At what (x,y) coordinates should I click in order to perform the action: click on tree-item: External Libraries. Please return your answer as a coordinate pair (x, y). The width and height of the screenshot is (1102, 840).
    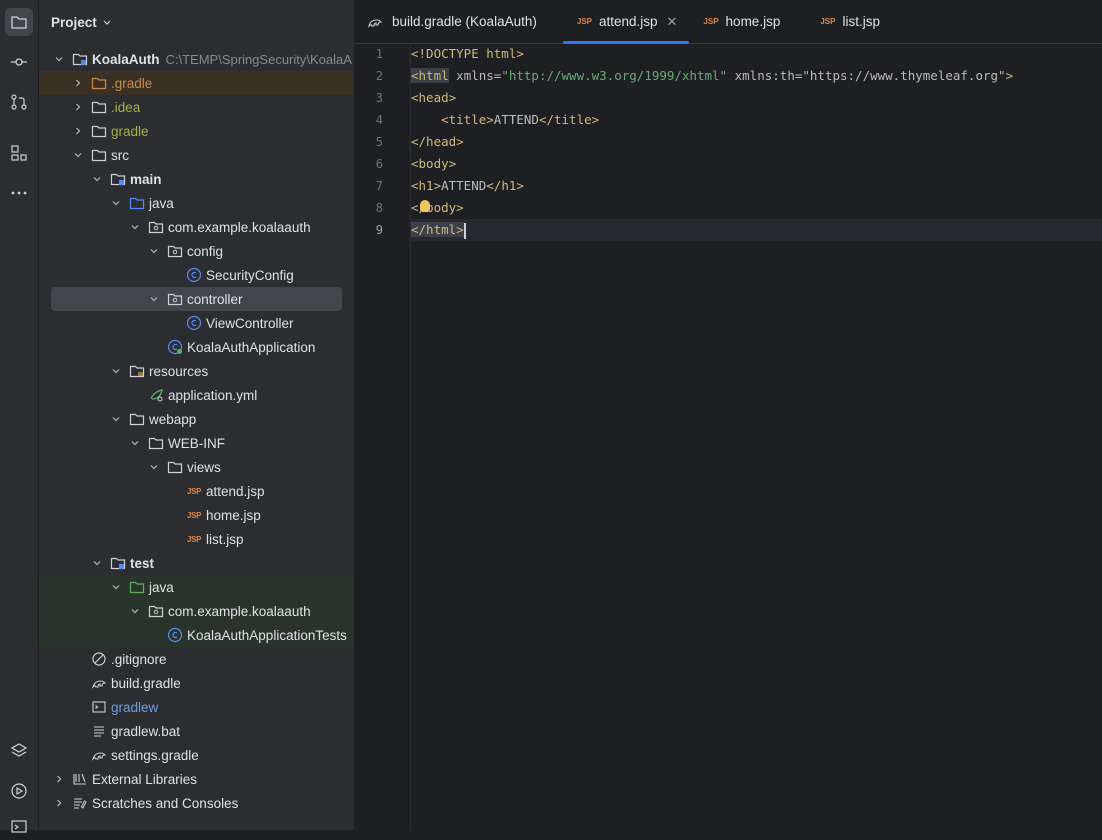
    Looking at the image, I should click on (196, 779).